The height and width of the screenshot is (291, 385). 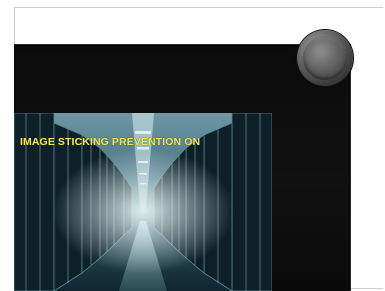 I want to click on round-button-icon, so click(x=325, y=58).